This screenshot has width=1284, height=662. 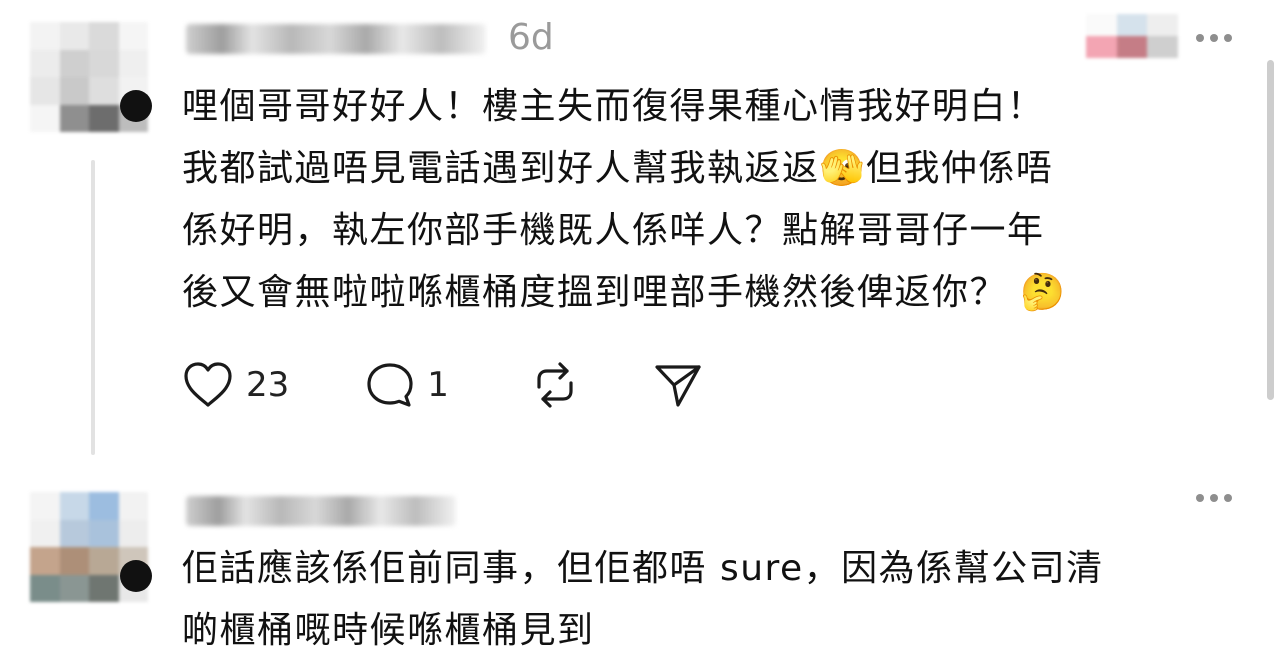 I want to click on like-count: 23, so click(x=268, y=385).